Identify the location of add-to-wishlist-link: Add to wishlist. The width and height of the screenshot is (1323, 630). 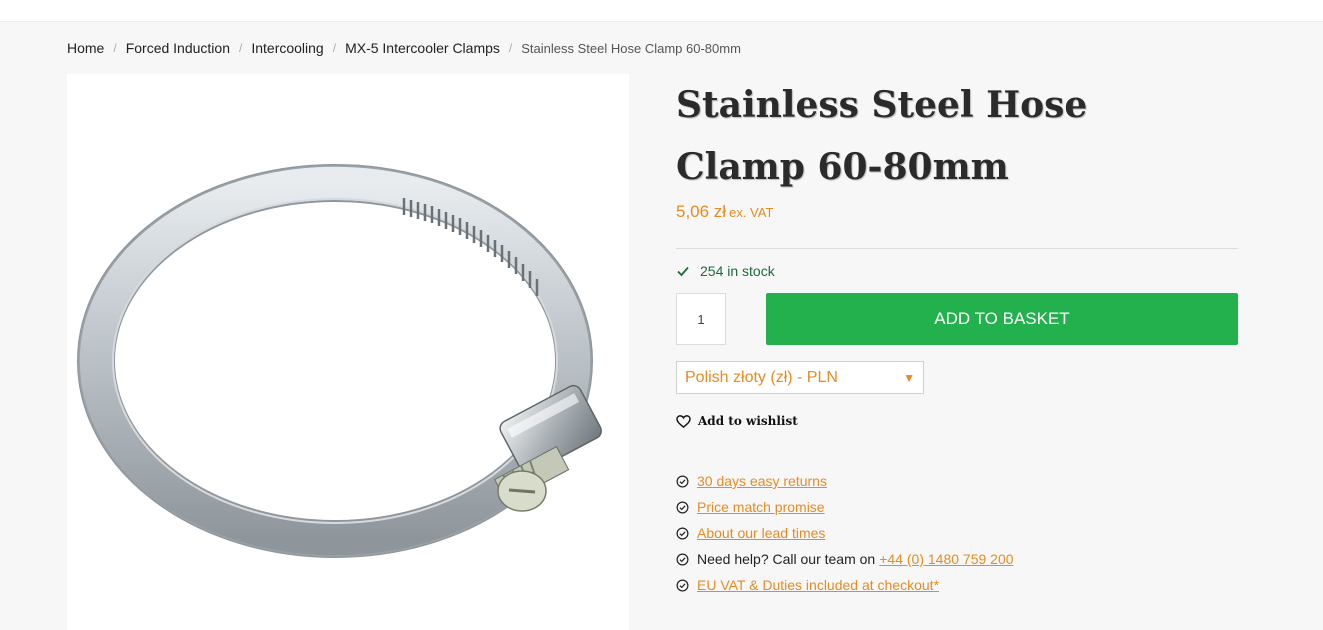
(957, 421).